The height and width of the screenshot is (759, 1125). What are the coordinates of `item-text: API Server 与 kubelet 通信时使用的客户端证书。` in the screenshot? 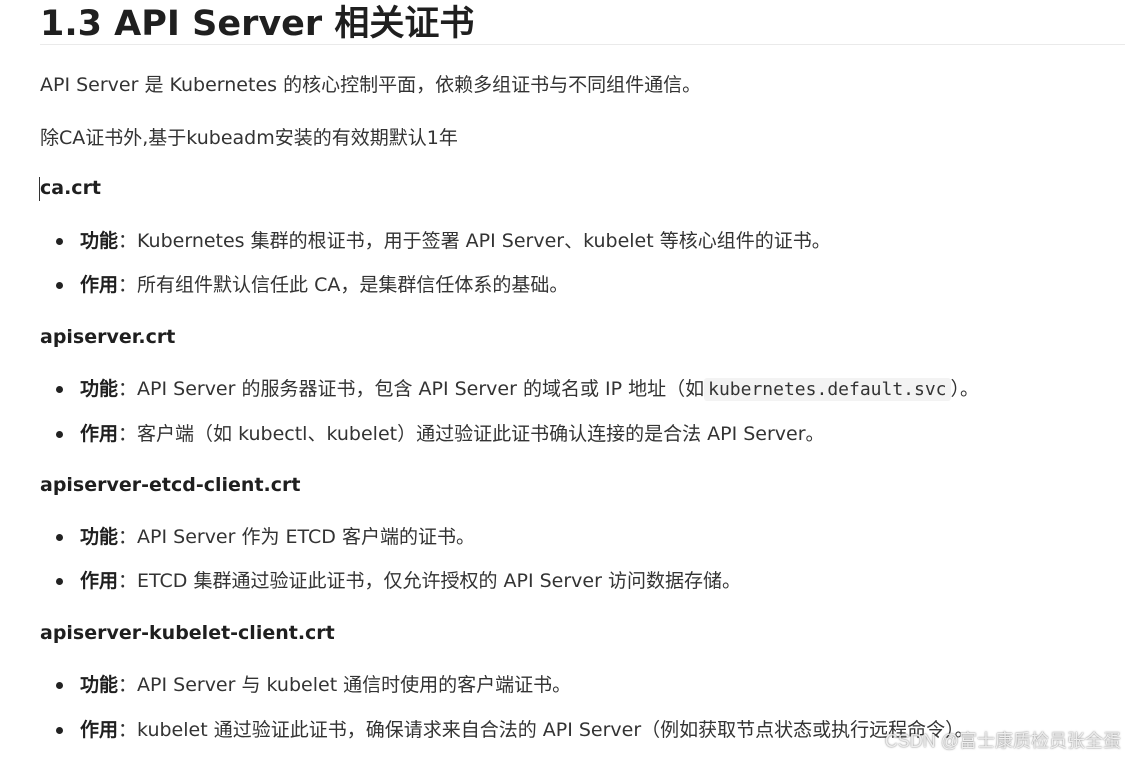 It's located at (354, 685).